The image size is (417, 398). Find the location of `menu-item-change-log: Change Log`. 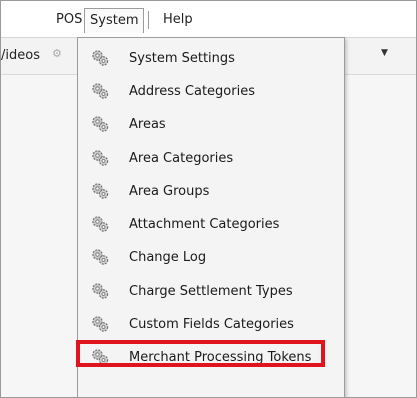

menu-item-change-log: Change Log is located at coordinates (211, 257).